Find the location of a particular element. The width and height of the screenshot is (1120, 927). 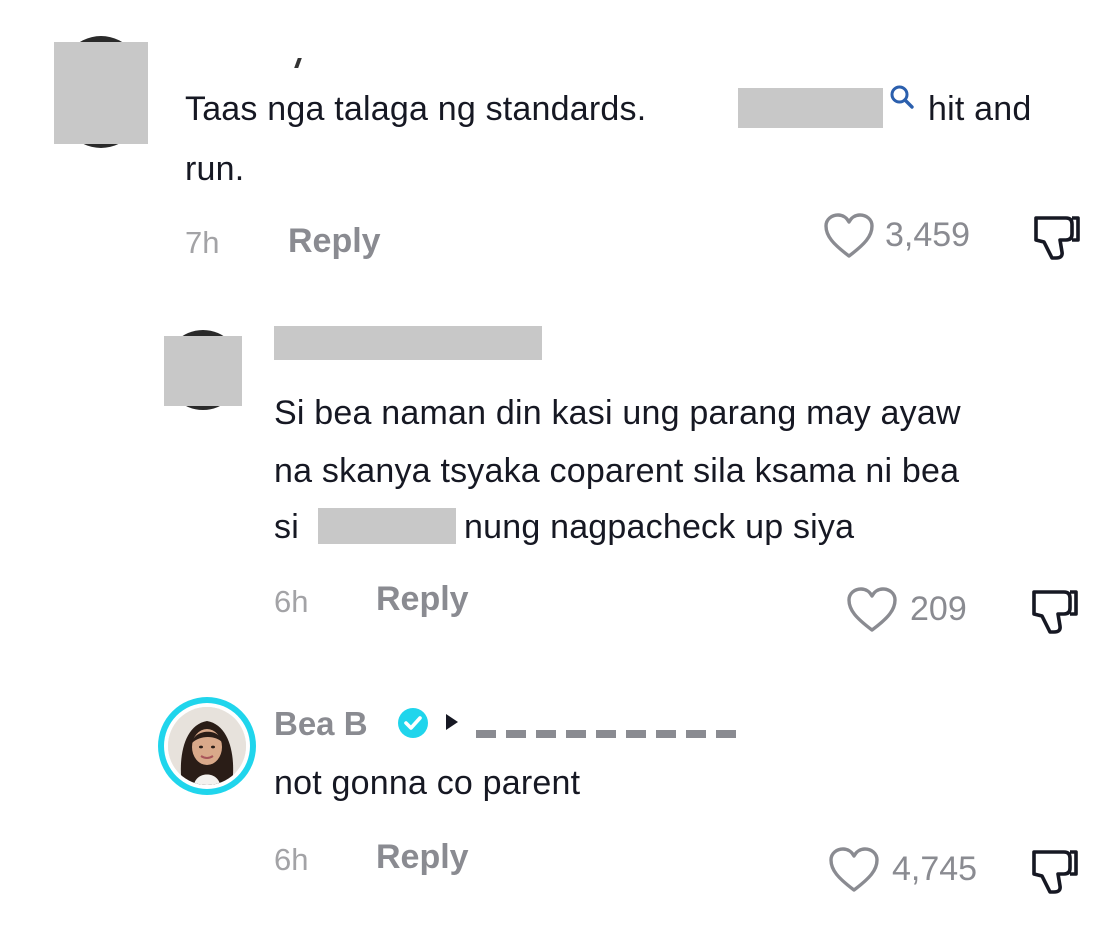

comment-1-text-pre: Taas nga talaga ng standards. is located at coordinates (416, 109).